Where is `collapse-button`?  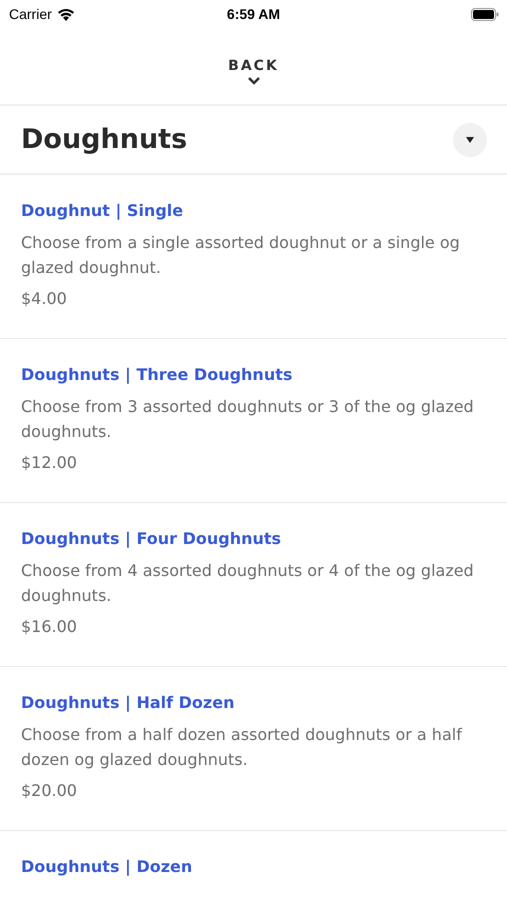 collapse-button is located at coordinates (470, 139).